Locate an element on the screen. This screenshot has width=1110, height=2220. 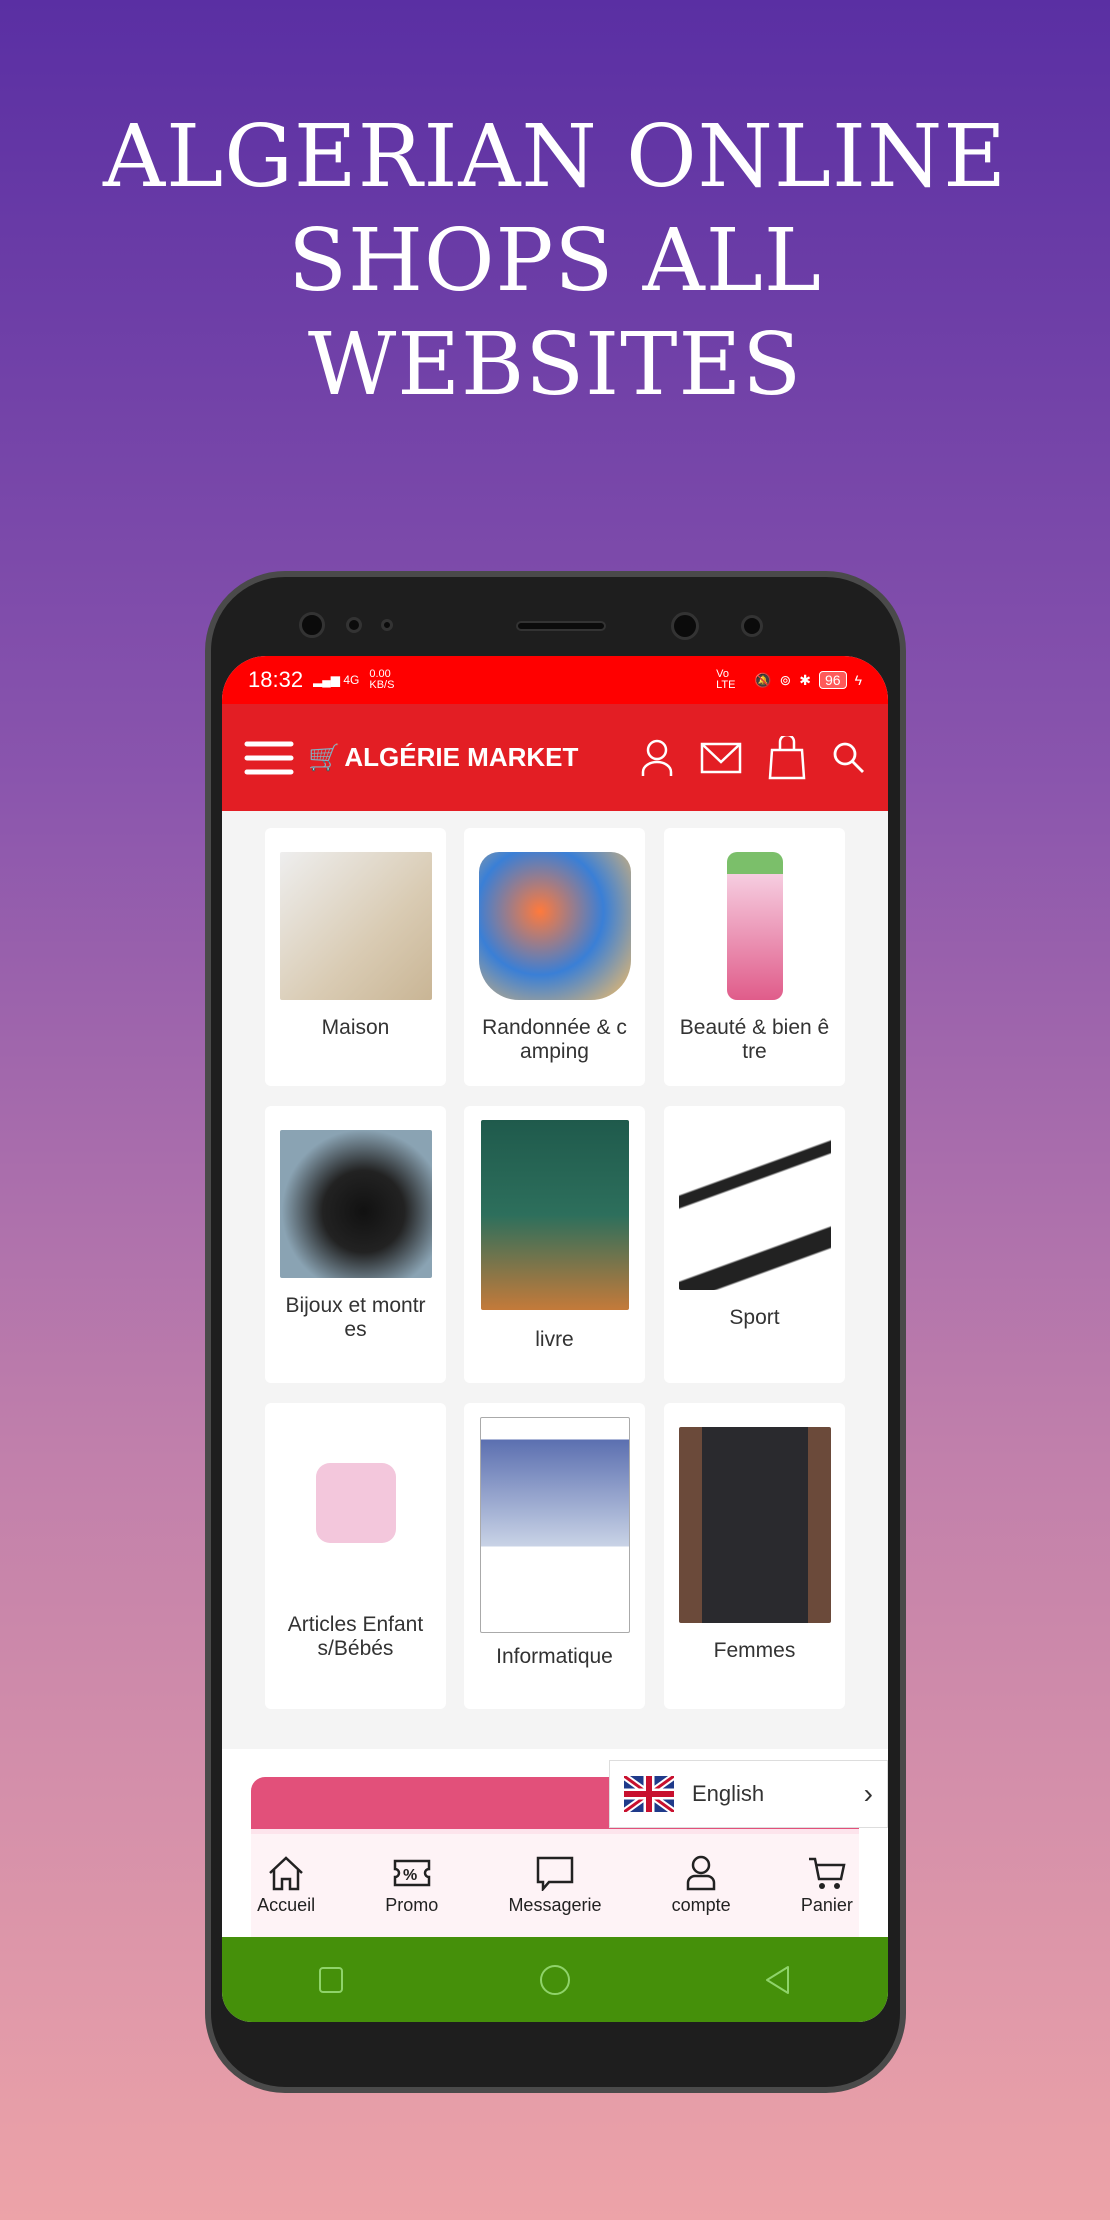
ticket-percent-icon: % is located at coordinates (412, 1873).